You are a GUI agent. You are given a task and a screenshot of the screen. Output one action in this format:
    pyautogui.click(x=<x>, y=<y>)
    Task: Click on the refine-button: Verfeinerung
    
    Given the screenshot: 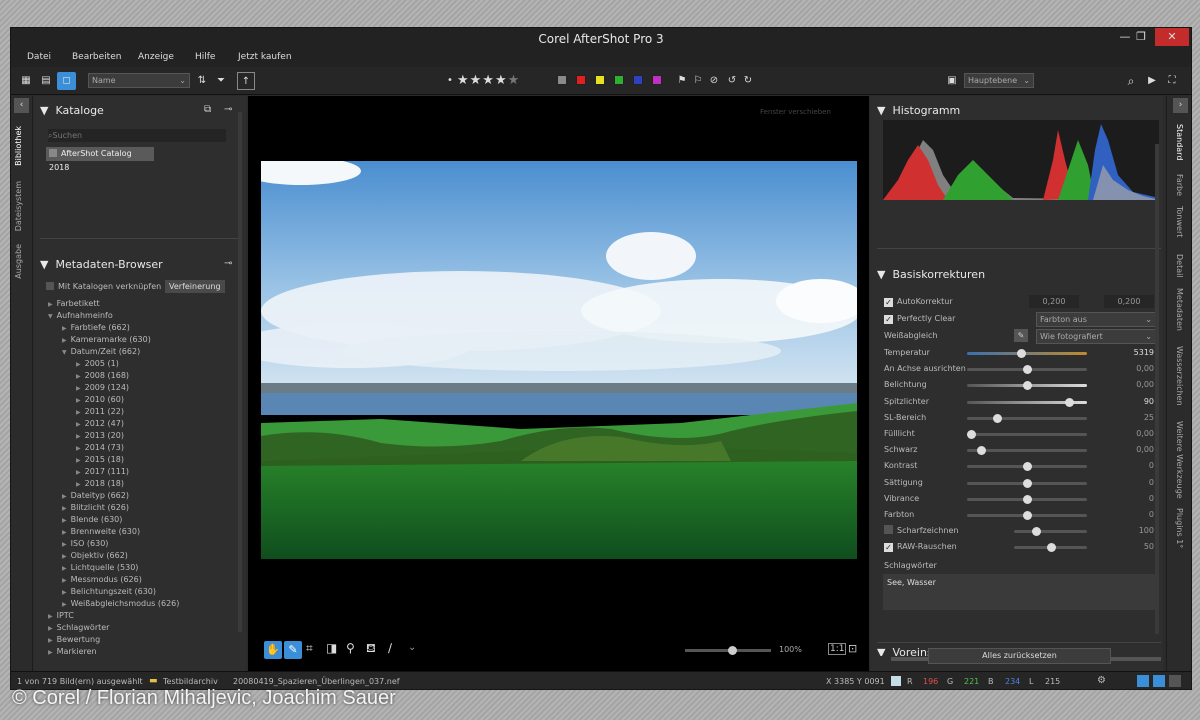 What is the action you would take?
    pyautogui.click(x=195, y=286)
    